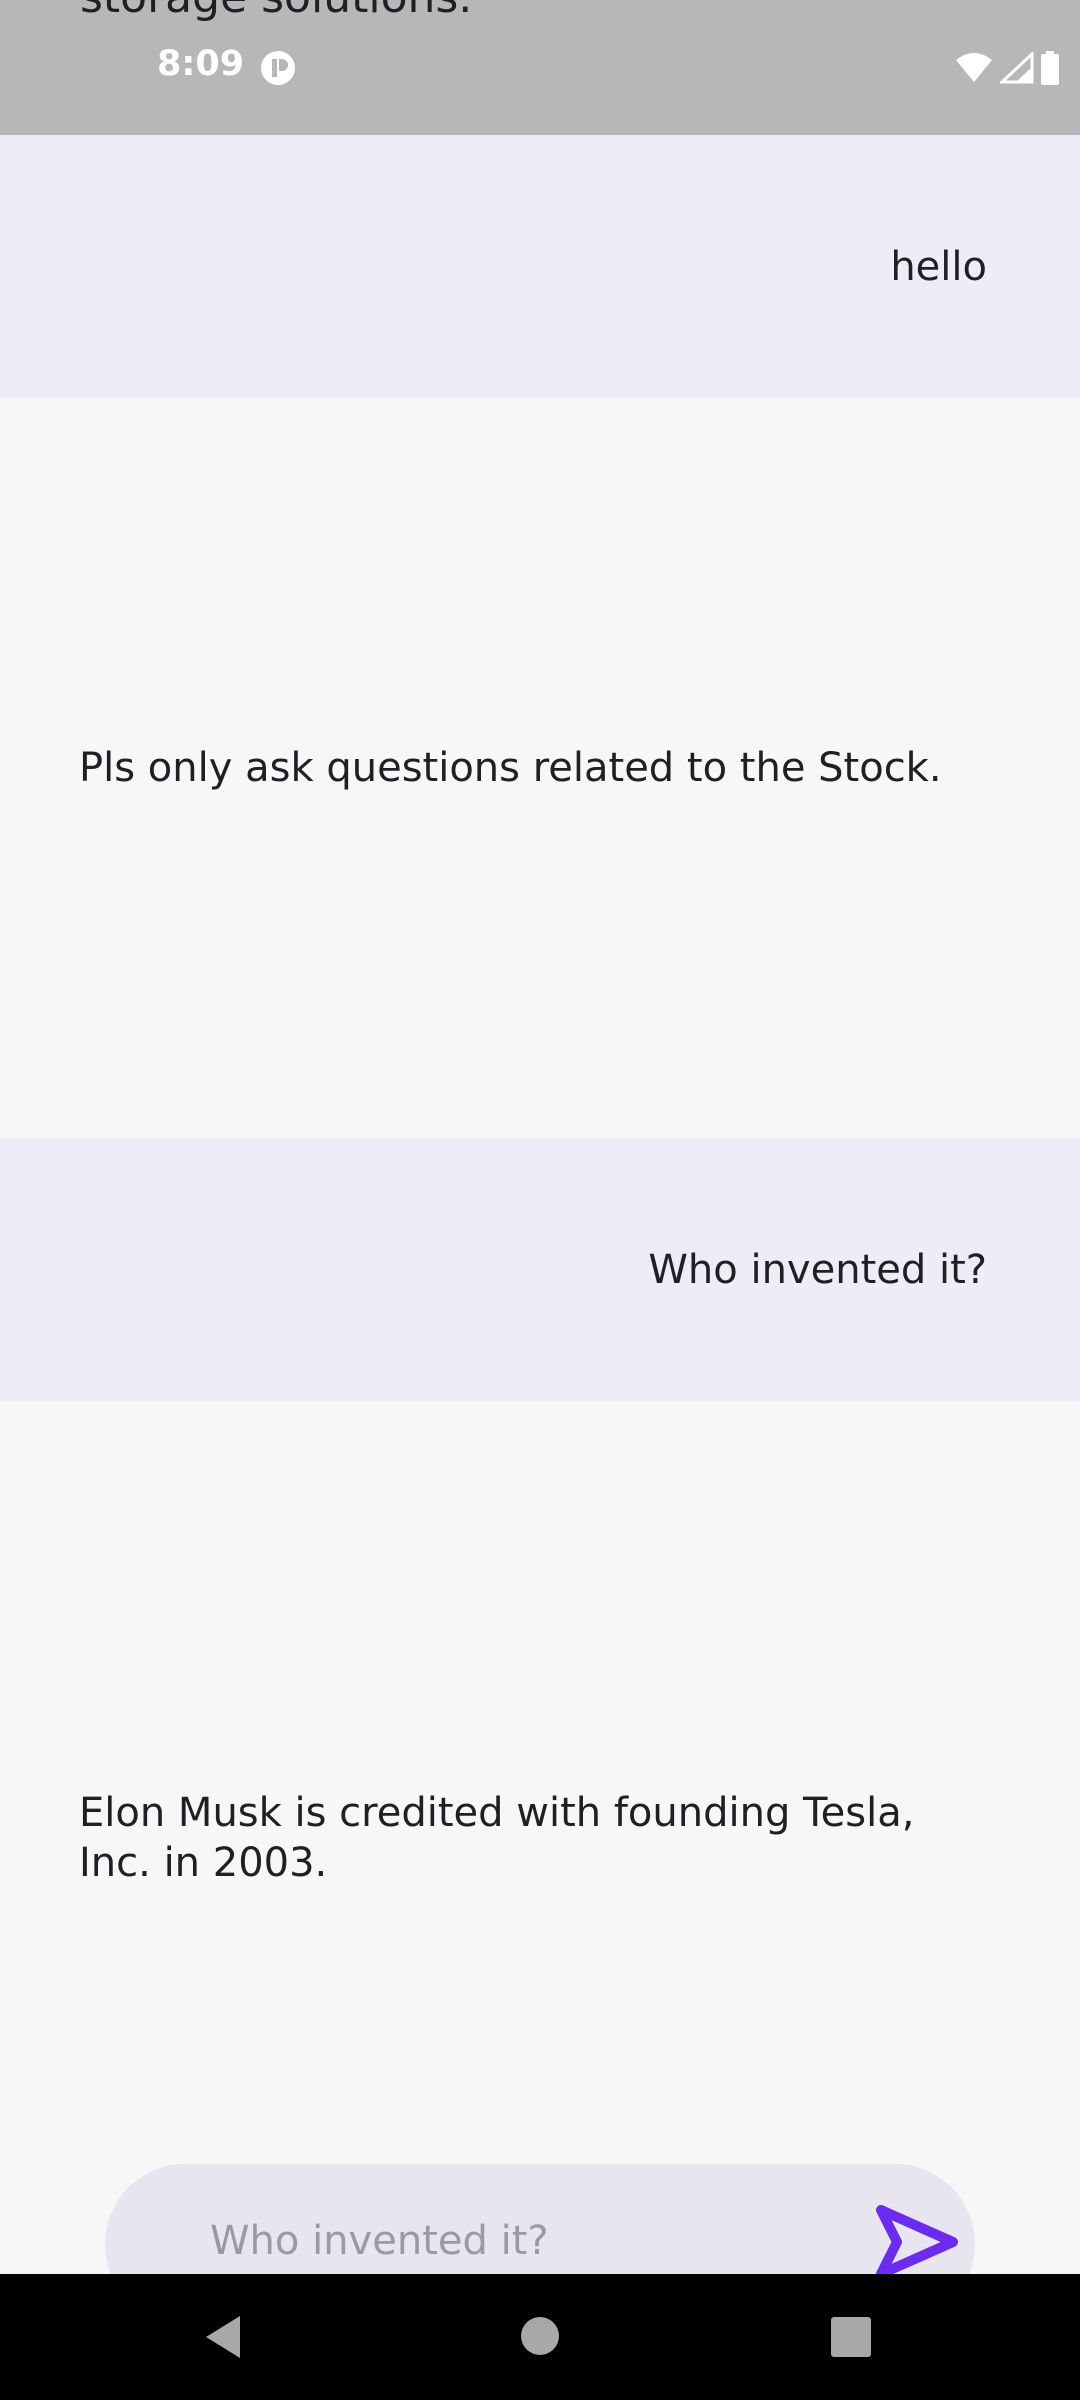 The height and width of the screenshot is (2400, 1080). Describe the element at coordinates (278, 68) in the screenshot. I see `circle-p-icon` at that location.